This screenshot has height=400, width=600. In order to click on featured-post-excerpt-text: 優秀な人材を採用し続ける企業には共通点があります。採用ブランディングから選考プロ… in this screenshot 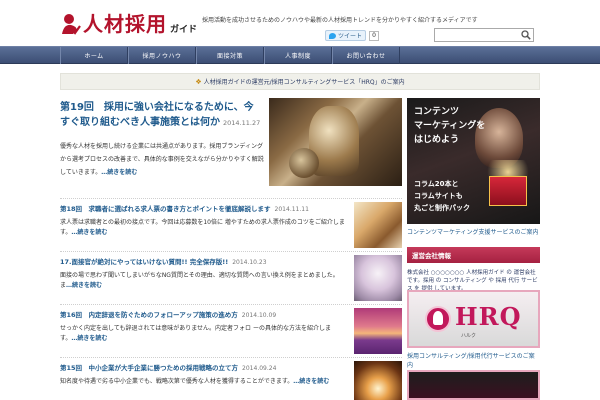, I will do `click(162, 159)`.